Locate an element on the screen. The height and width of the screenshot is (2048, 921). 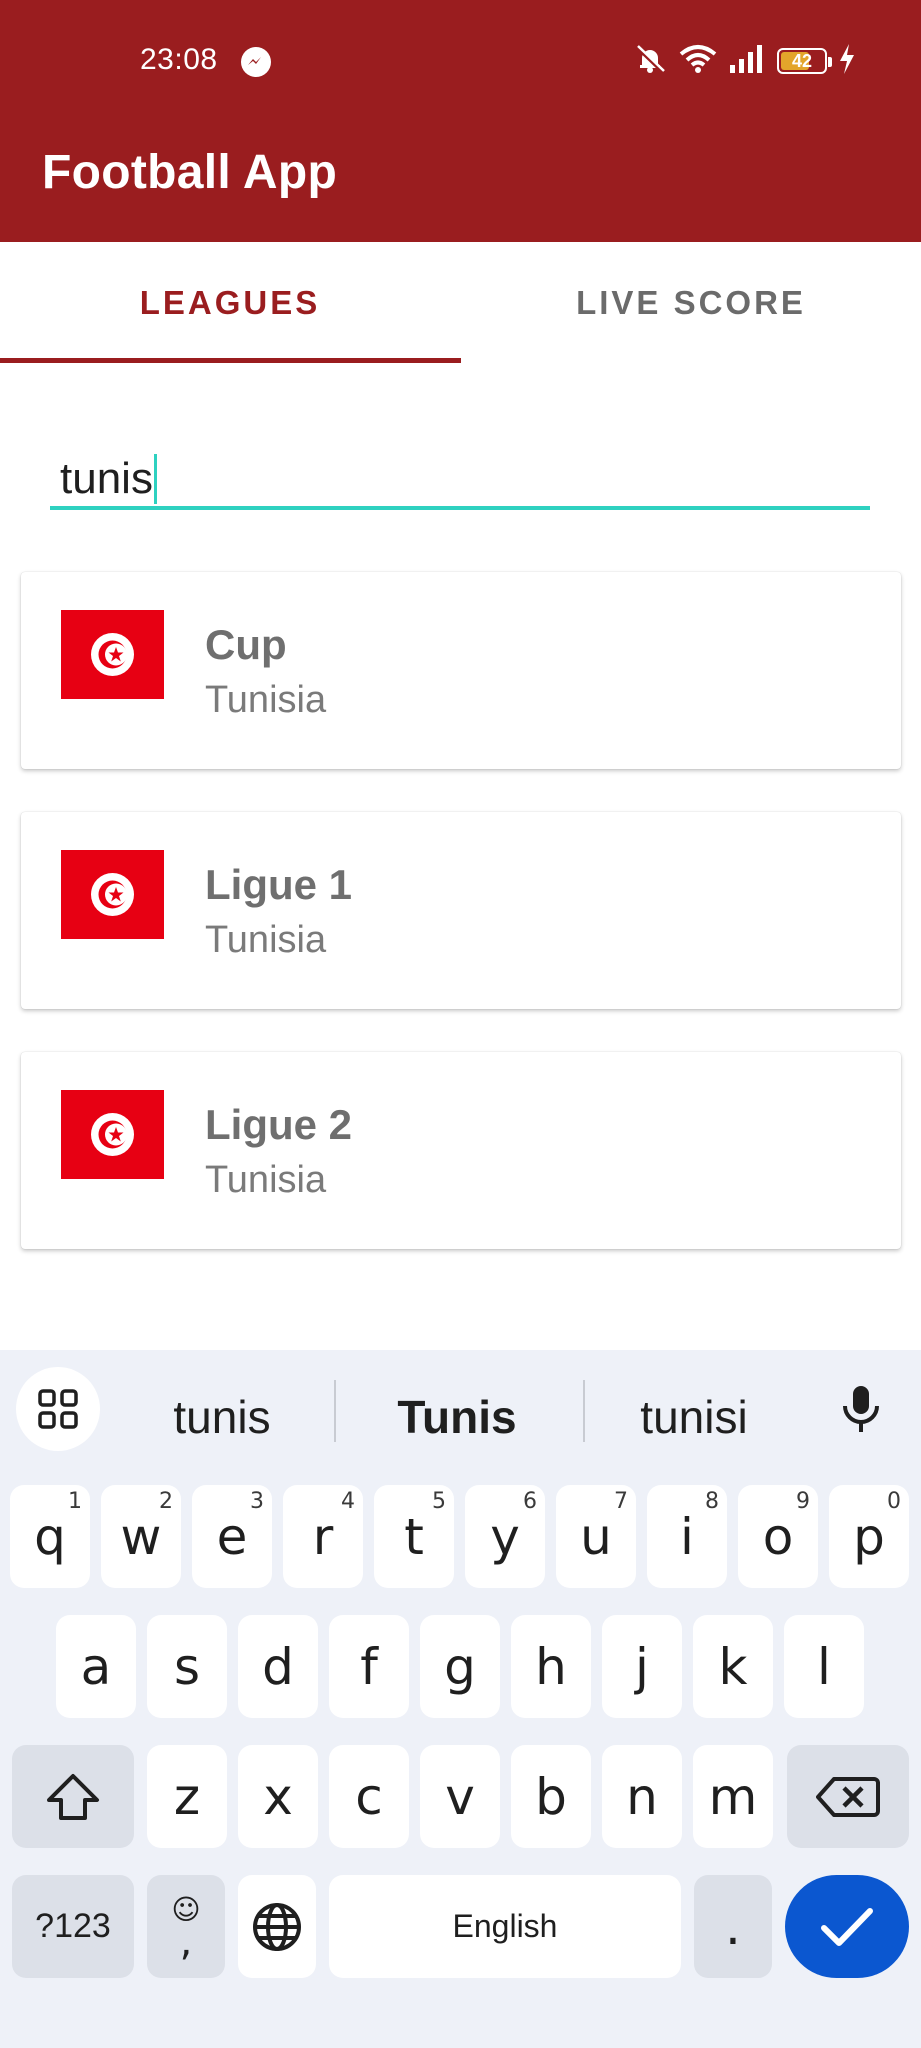
key-e: e3 is located at coordinates (232, 1536).